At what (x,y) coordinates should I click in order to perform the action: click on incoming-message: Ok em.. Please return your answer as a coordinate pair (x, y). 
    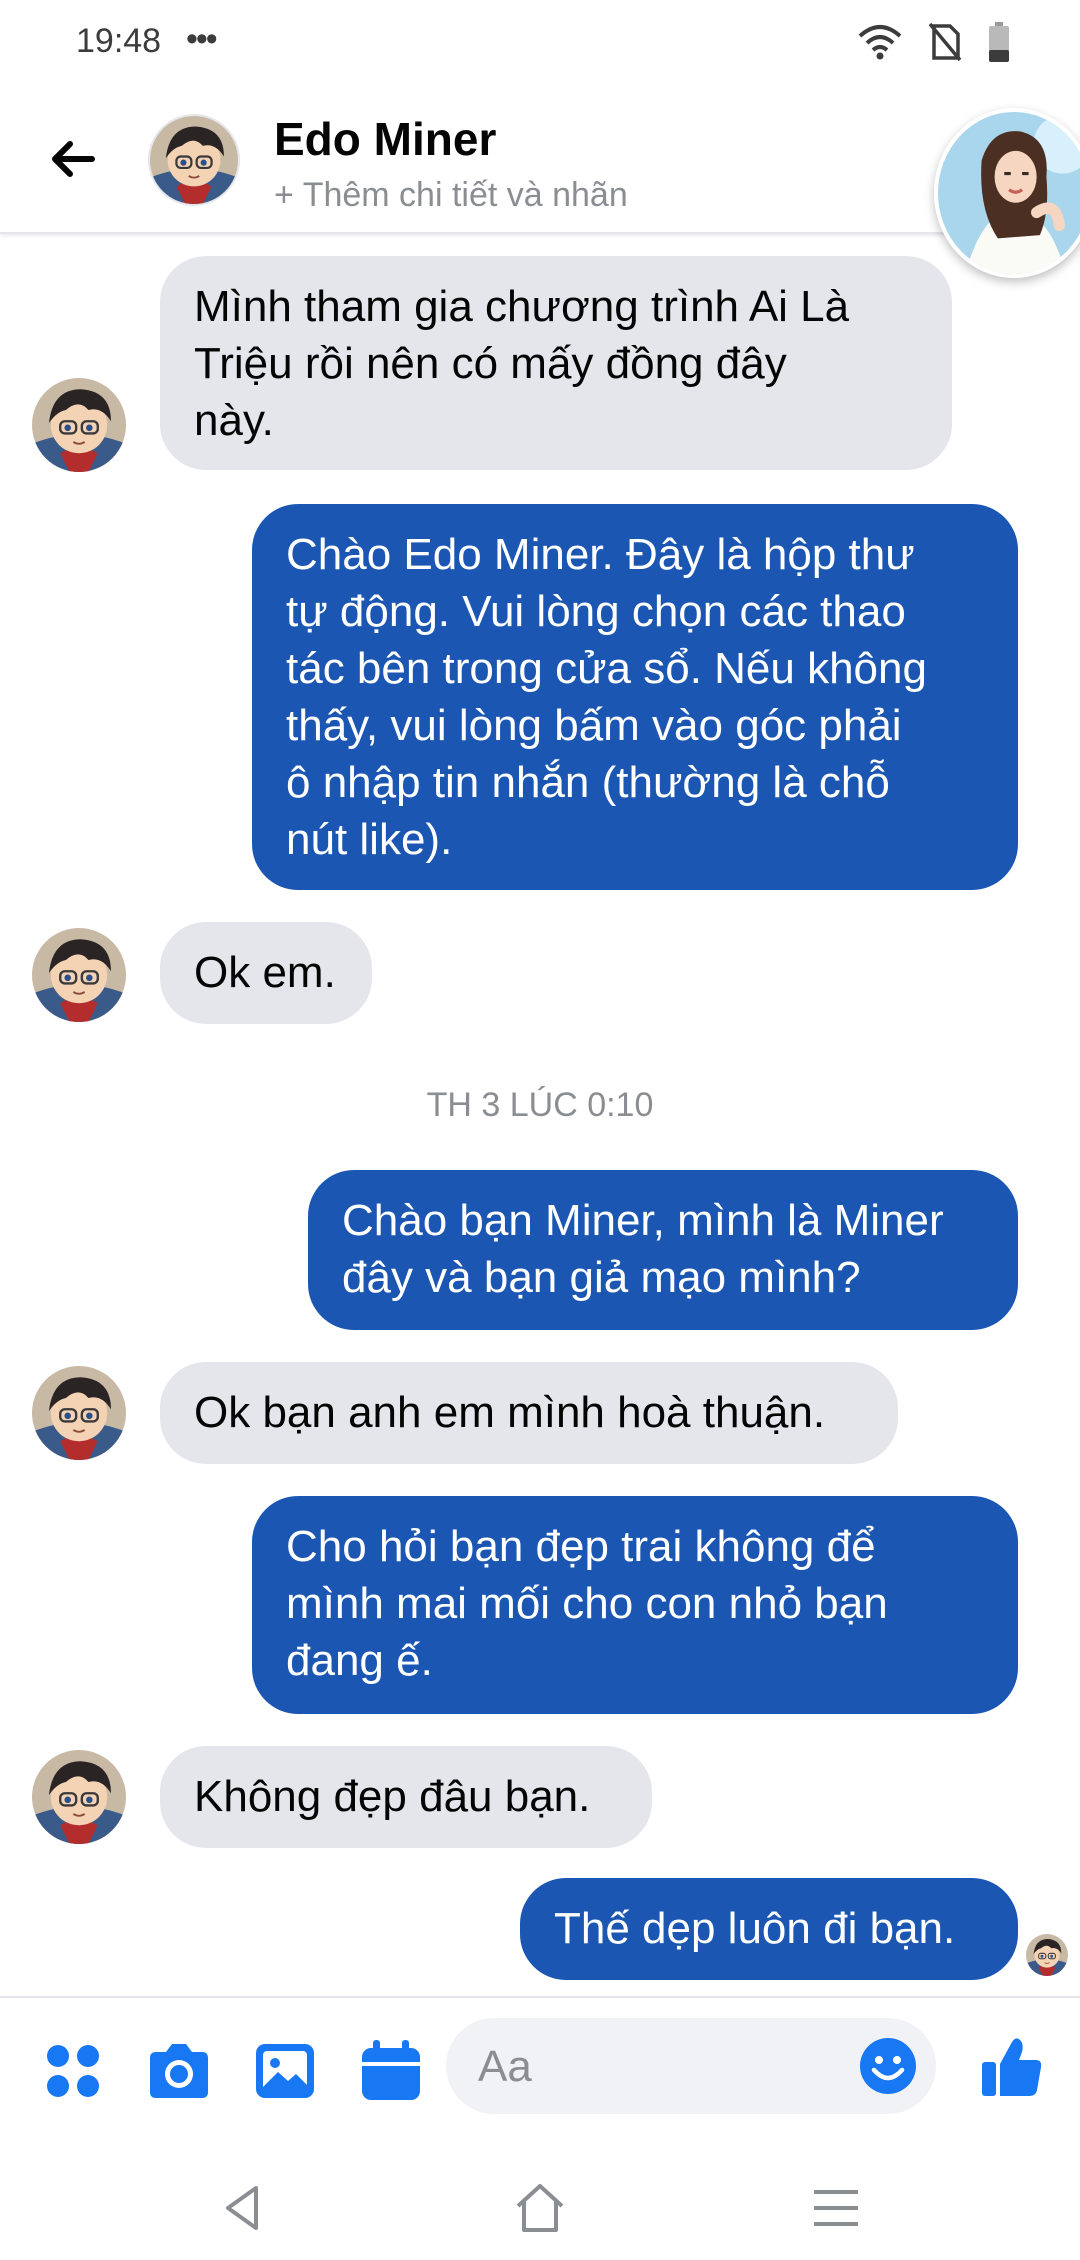
    Looking at the image, I should click on (266, 973).